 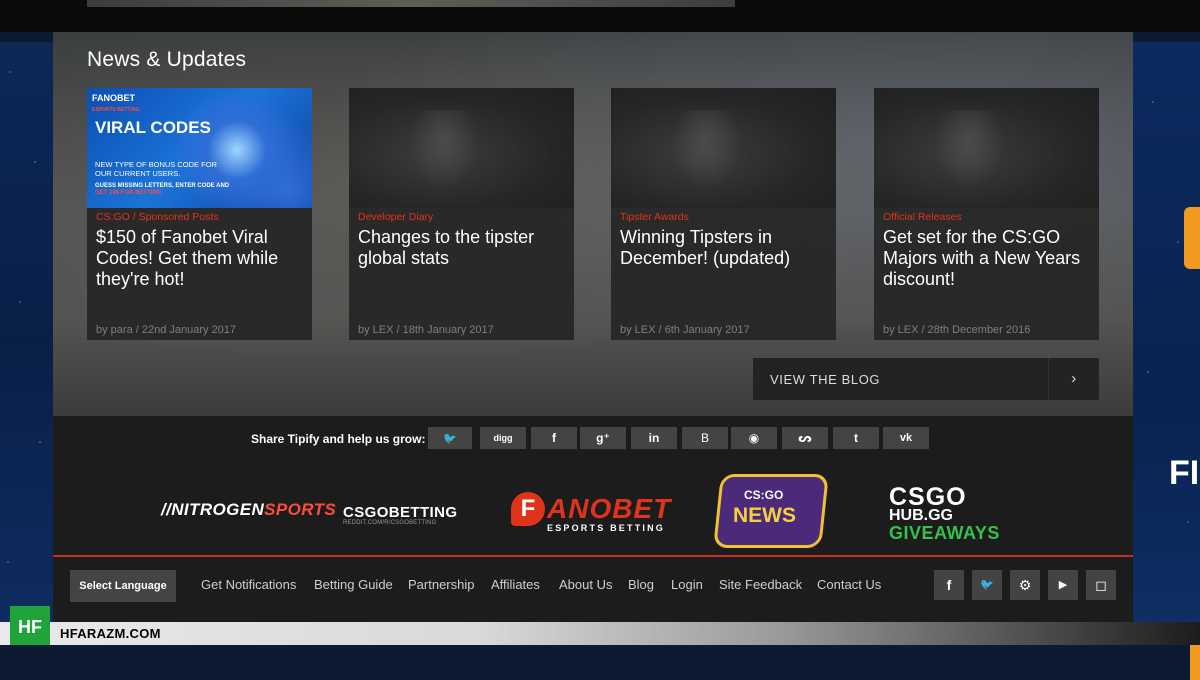 What do you see at coordinates (441, 584) in the screenshot?
I see `nav-partnership: Partnership` at bounding box center [441, 584].